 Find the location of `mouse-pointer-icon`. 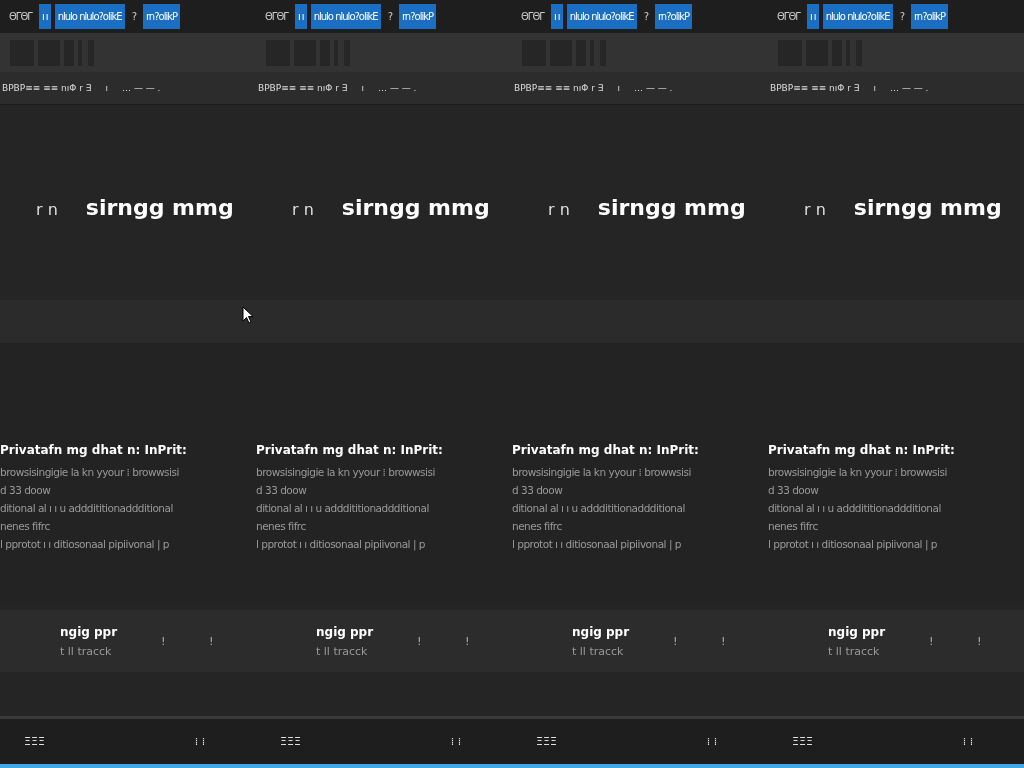

mouse-pointer-icon is located at coordinates (248, 315).